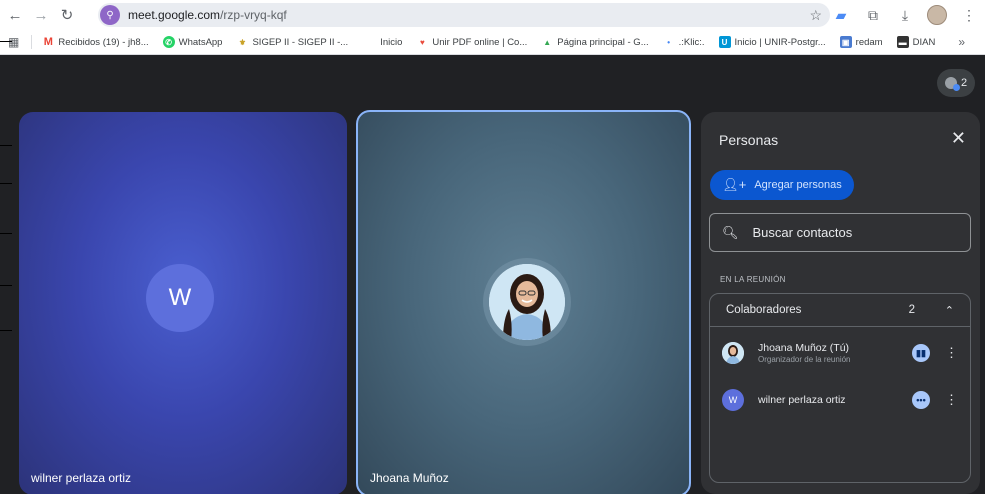  I want to click on search-icon: 🔍︎, so click(730, 232).